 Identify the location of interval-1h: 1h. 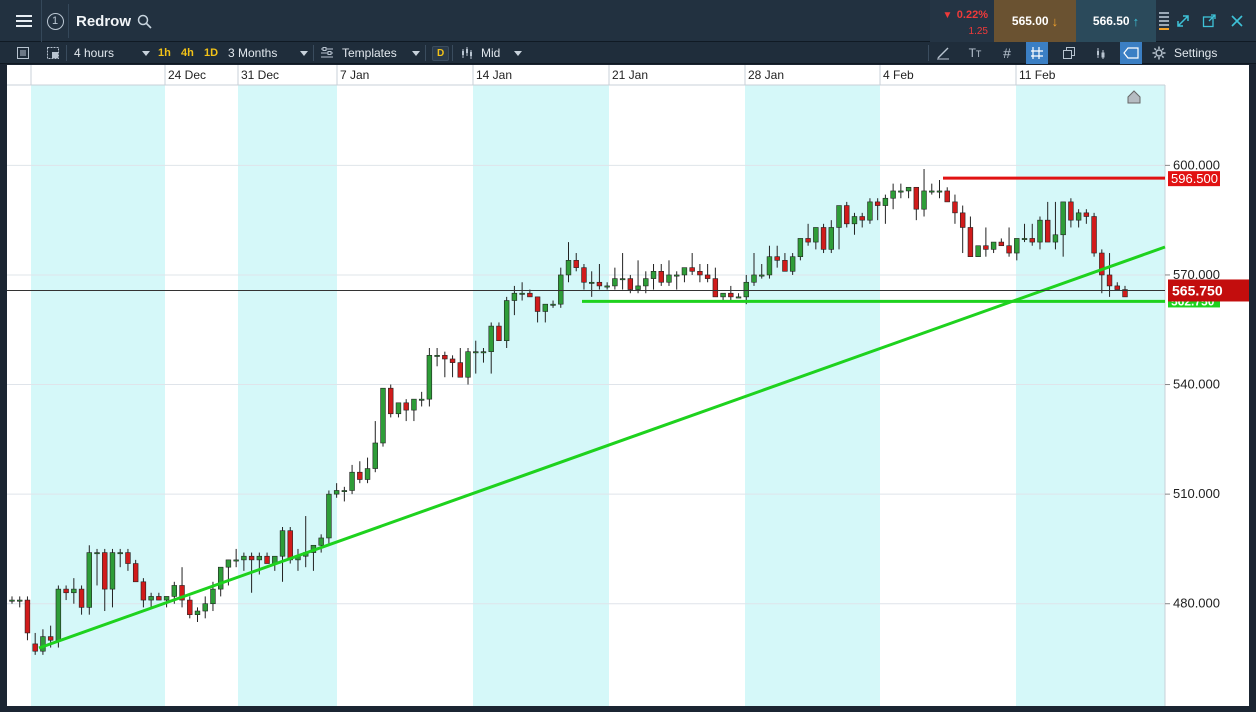
(164, 53).